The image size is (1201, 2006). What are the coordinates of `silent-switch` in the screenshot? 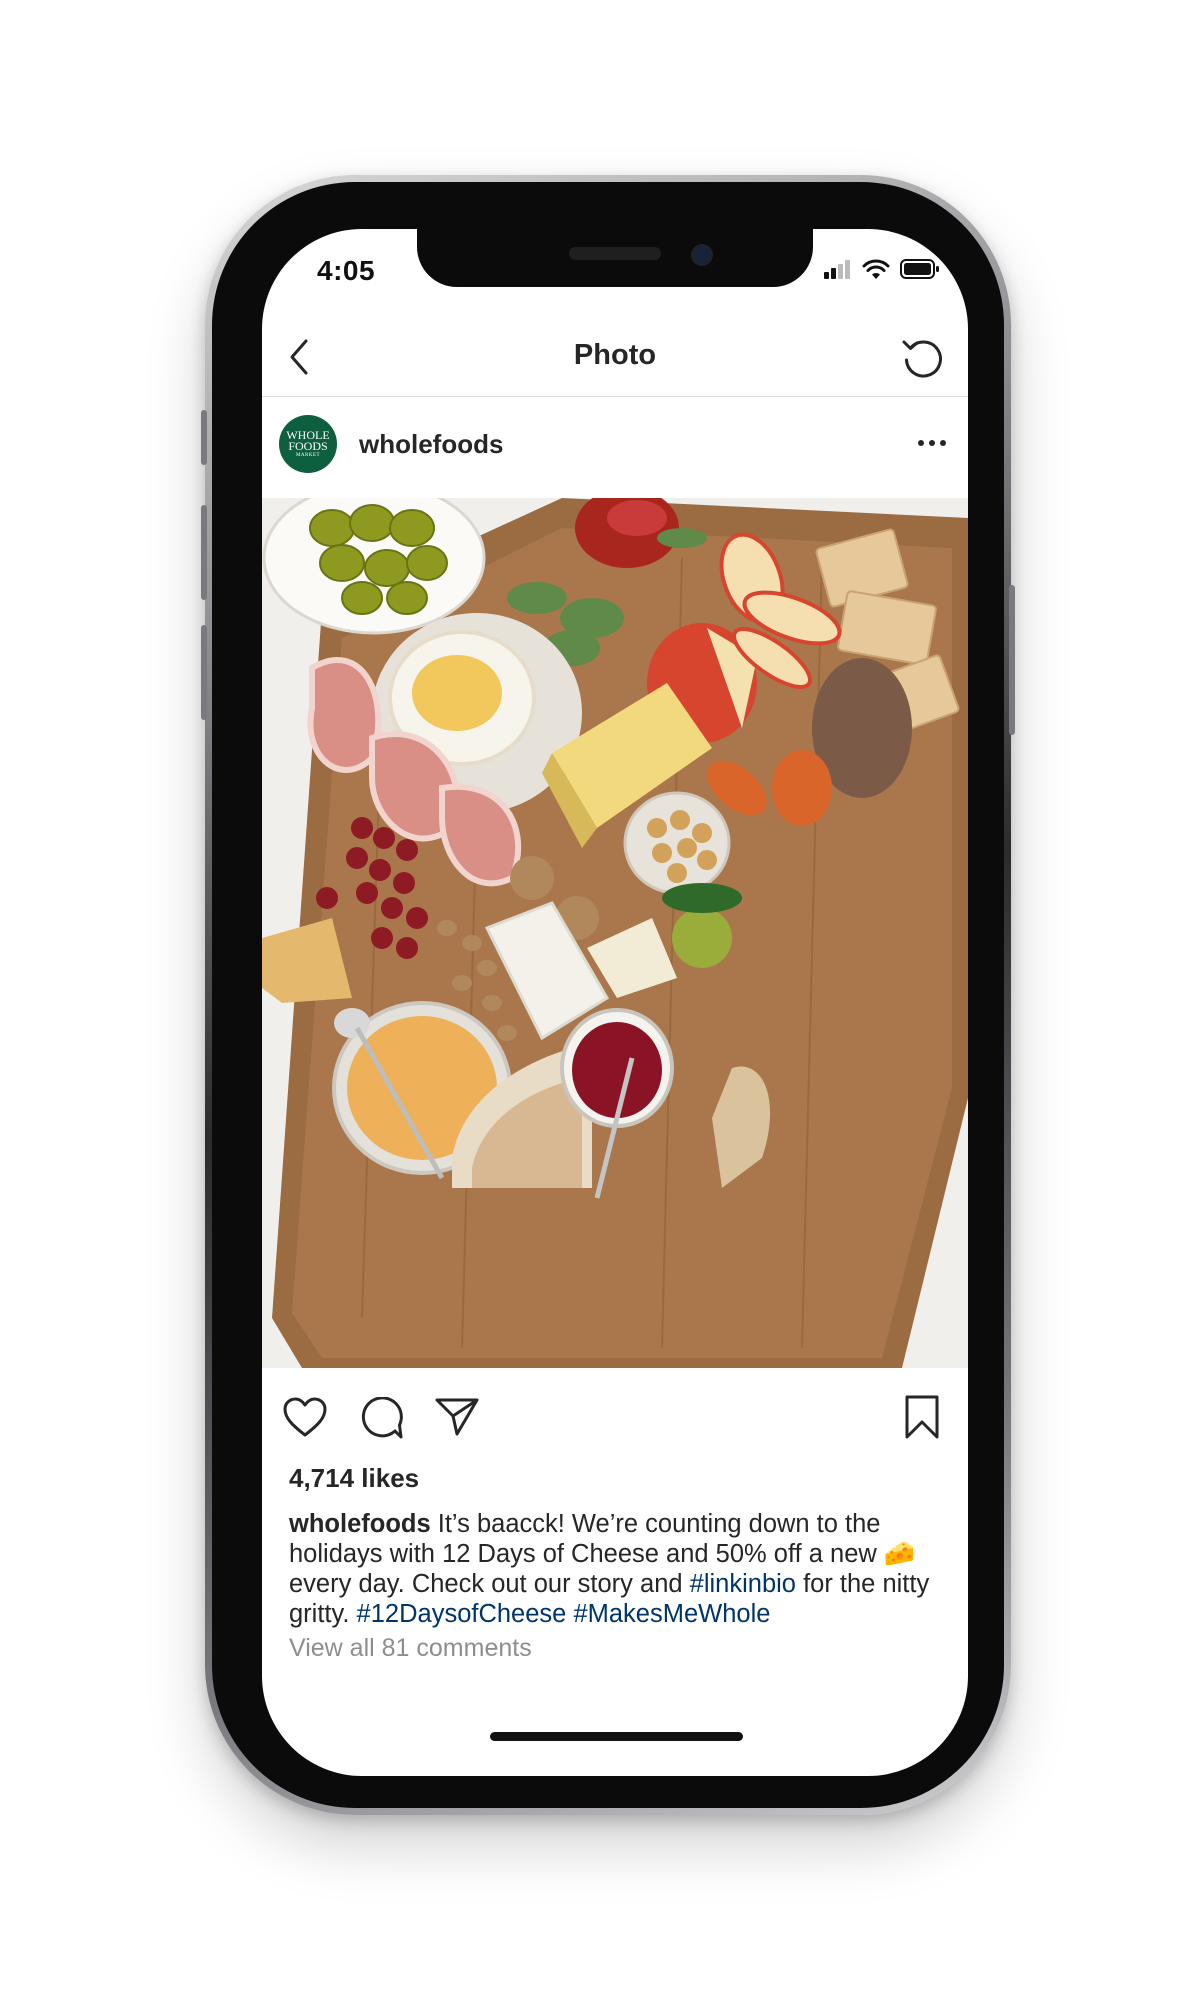 It's located at (204, 437).